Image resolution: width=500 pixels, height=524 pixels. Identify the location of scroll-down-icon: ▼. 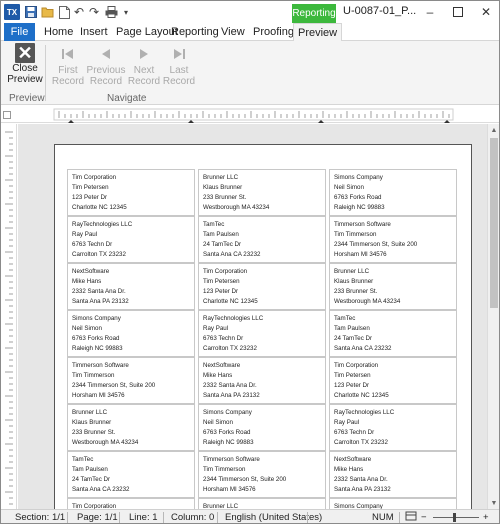
(493, 503).